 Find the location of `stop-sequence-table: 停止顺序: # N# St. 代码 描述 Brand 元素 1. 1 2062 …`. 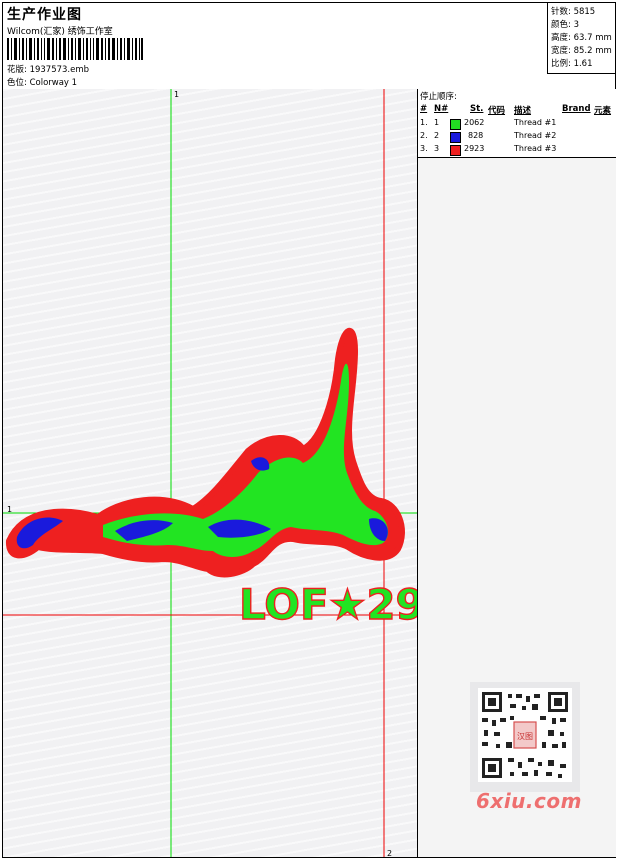

stop-sequence-table: 停止顺序: # N# St. 代码 描述 Brand 元素 1. 1 2062 … is located at coordinates (517, 123).